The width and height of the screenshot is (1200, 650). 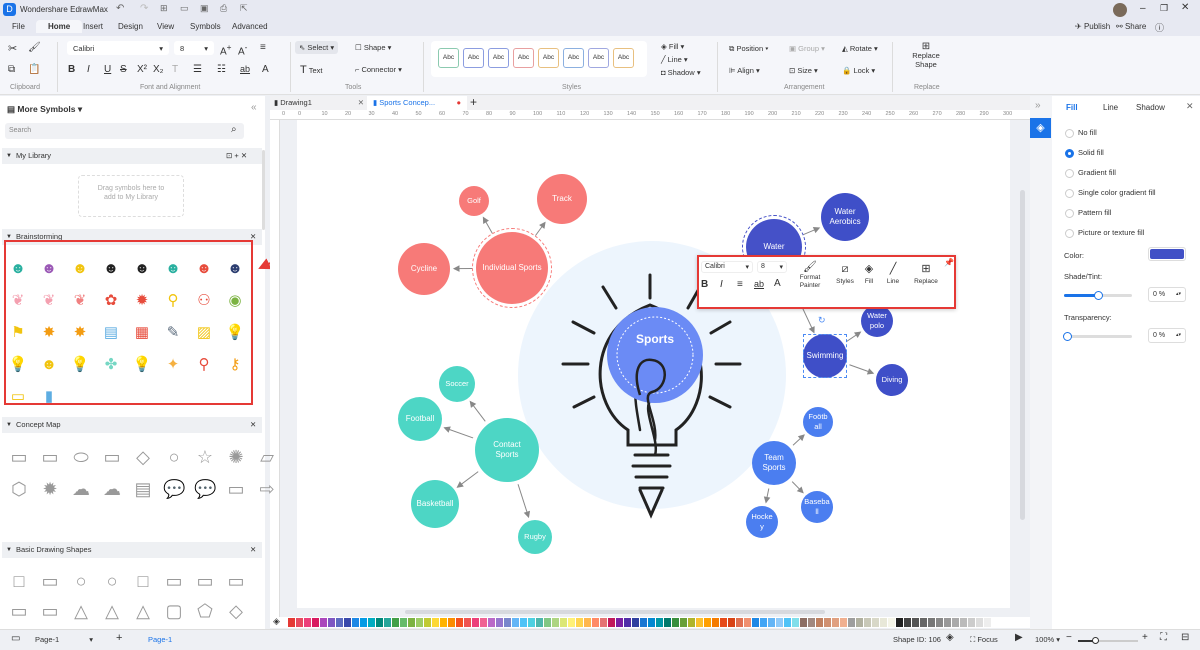 I want to click on close-panel-icon: ✕, so click(x=1190, y=106).